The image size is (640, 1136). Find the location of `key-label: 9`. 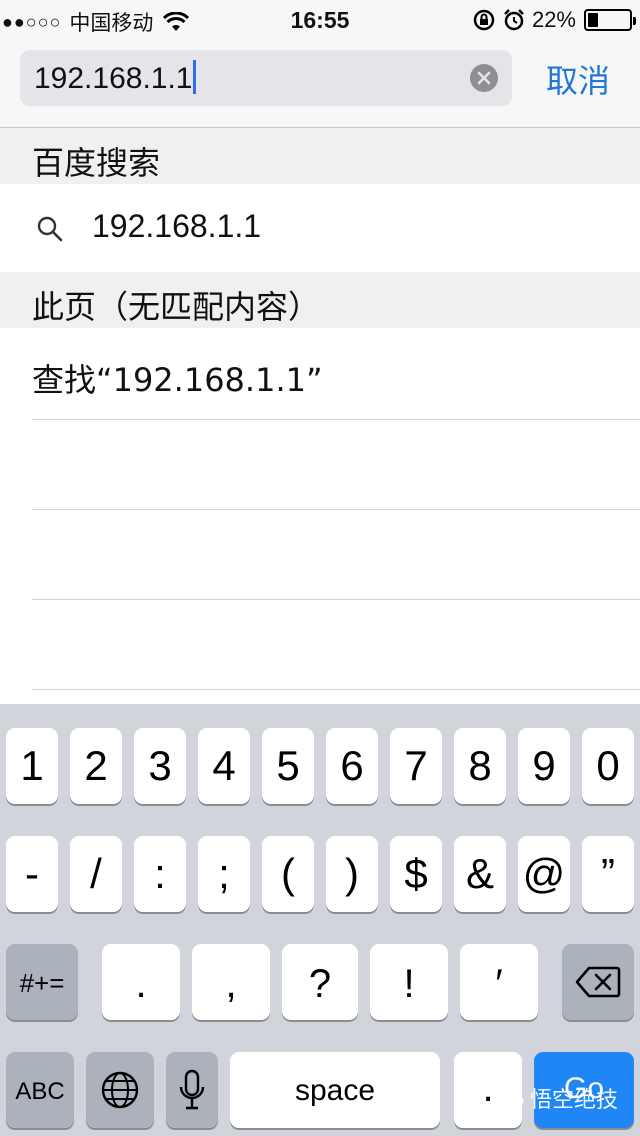

key-label: 9 is located at coordinates (544, 765).